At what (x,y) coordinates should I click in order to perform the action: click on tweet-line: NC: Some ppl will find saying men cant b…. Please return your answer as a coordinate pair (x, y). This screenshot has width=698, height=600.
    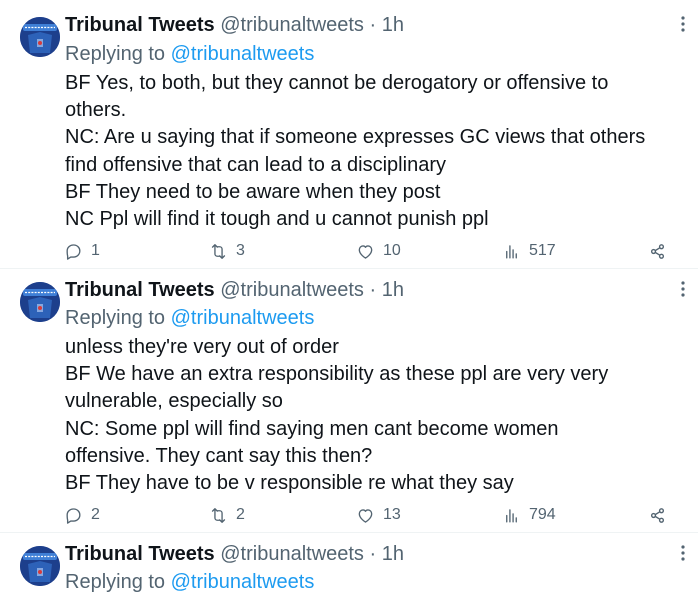
    Looking at the image, I should click on (312, 428).